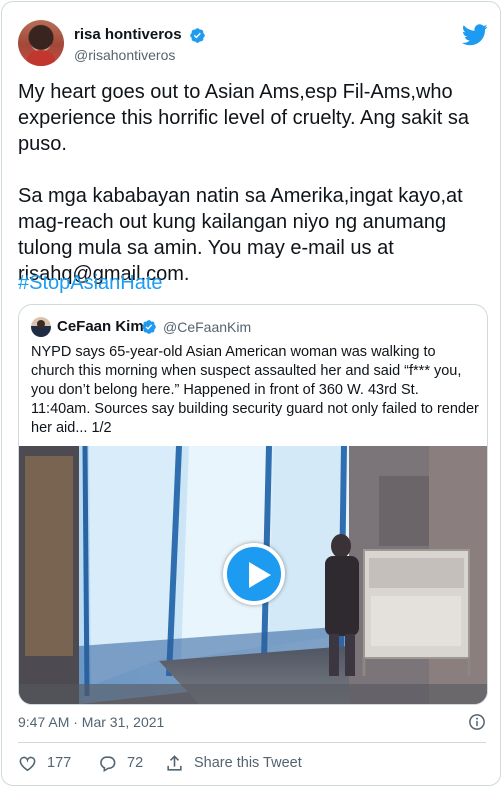  Describe the element at coordinates (207, 327) in the screenshot. I see `quoted-author-handle: @CeFaanKim` at that location.